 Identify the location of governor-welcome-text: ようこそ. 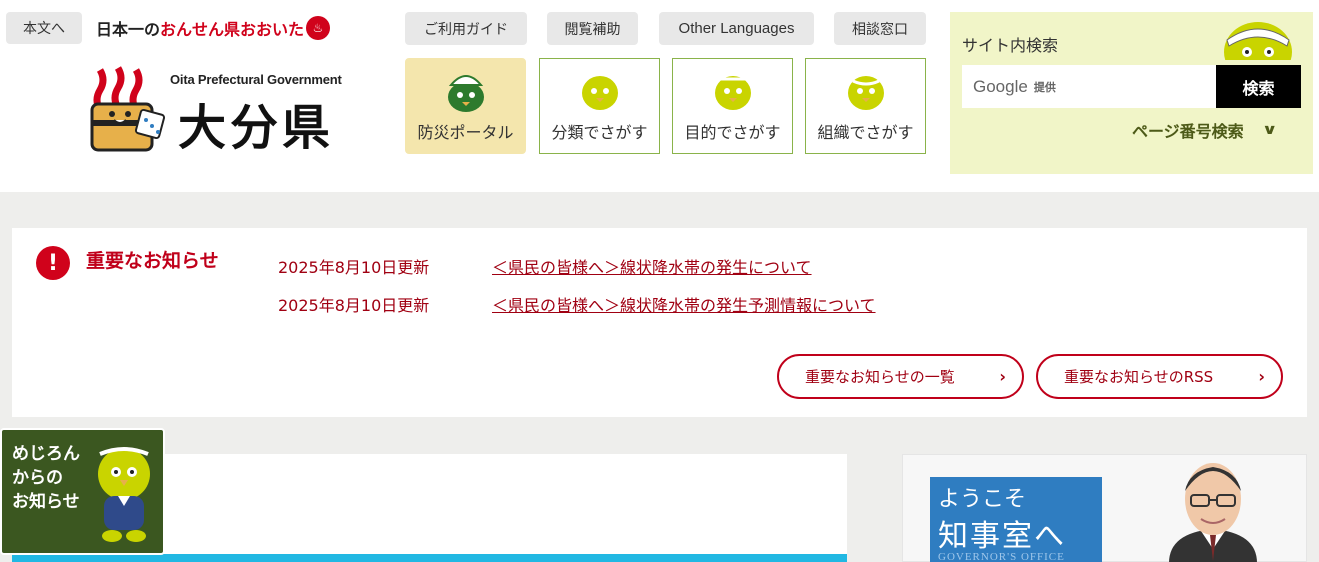
(982, 499).